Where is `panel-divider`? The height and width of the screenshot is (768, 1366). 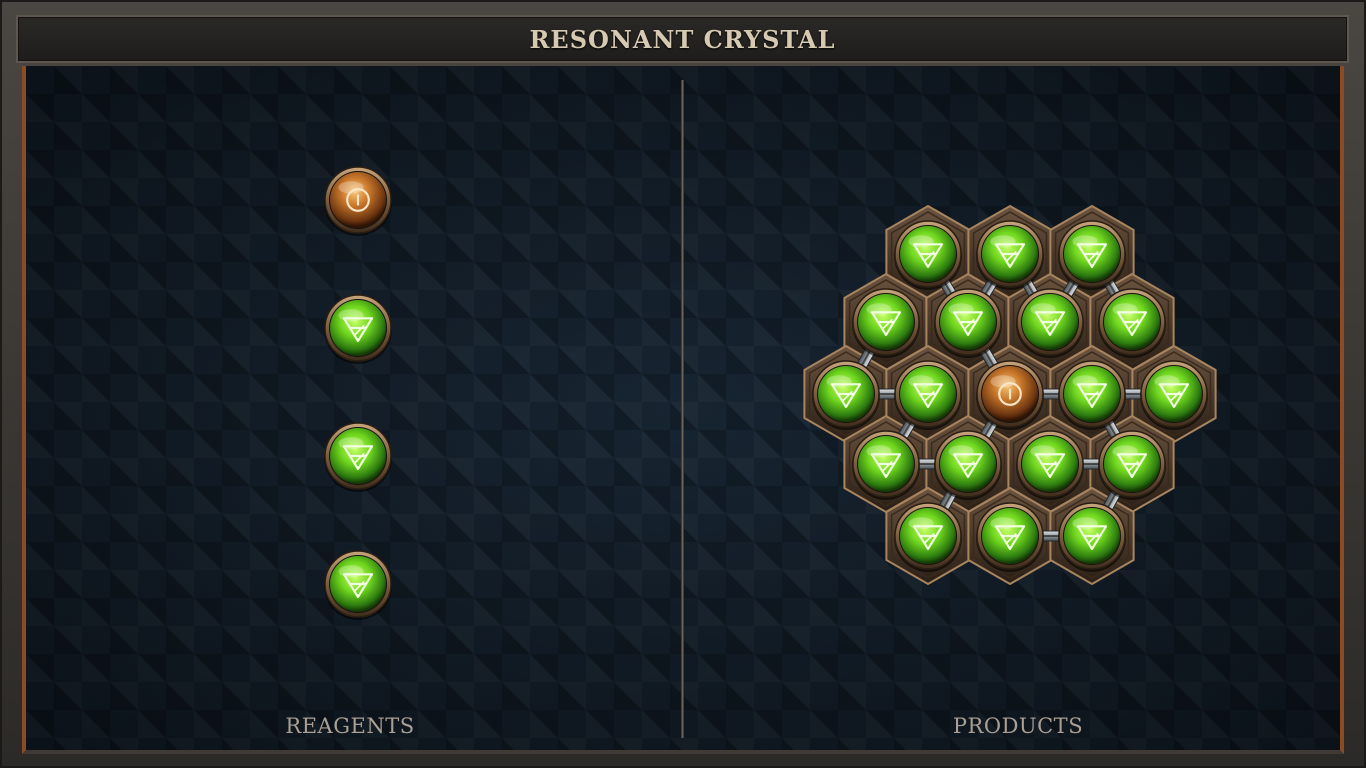
panel-divider is located at coordinates (682, 409).